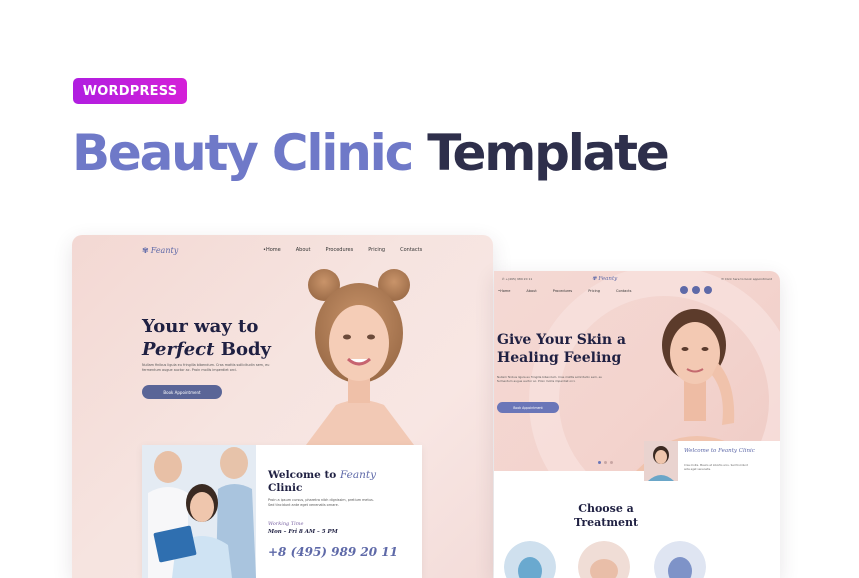 The height and width of the screenshot is (578, 859). What do you see at coordinates (606, 515) in the screenshot?
I see `section-title: Choose a Treatment` at bounding box center [606, 515].